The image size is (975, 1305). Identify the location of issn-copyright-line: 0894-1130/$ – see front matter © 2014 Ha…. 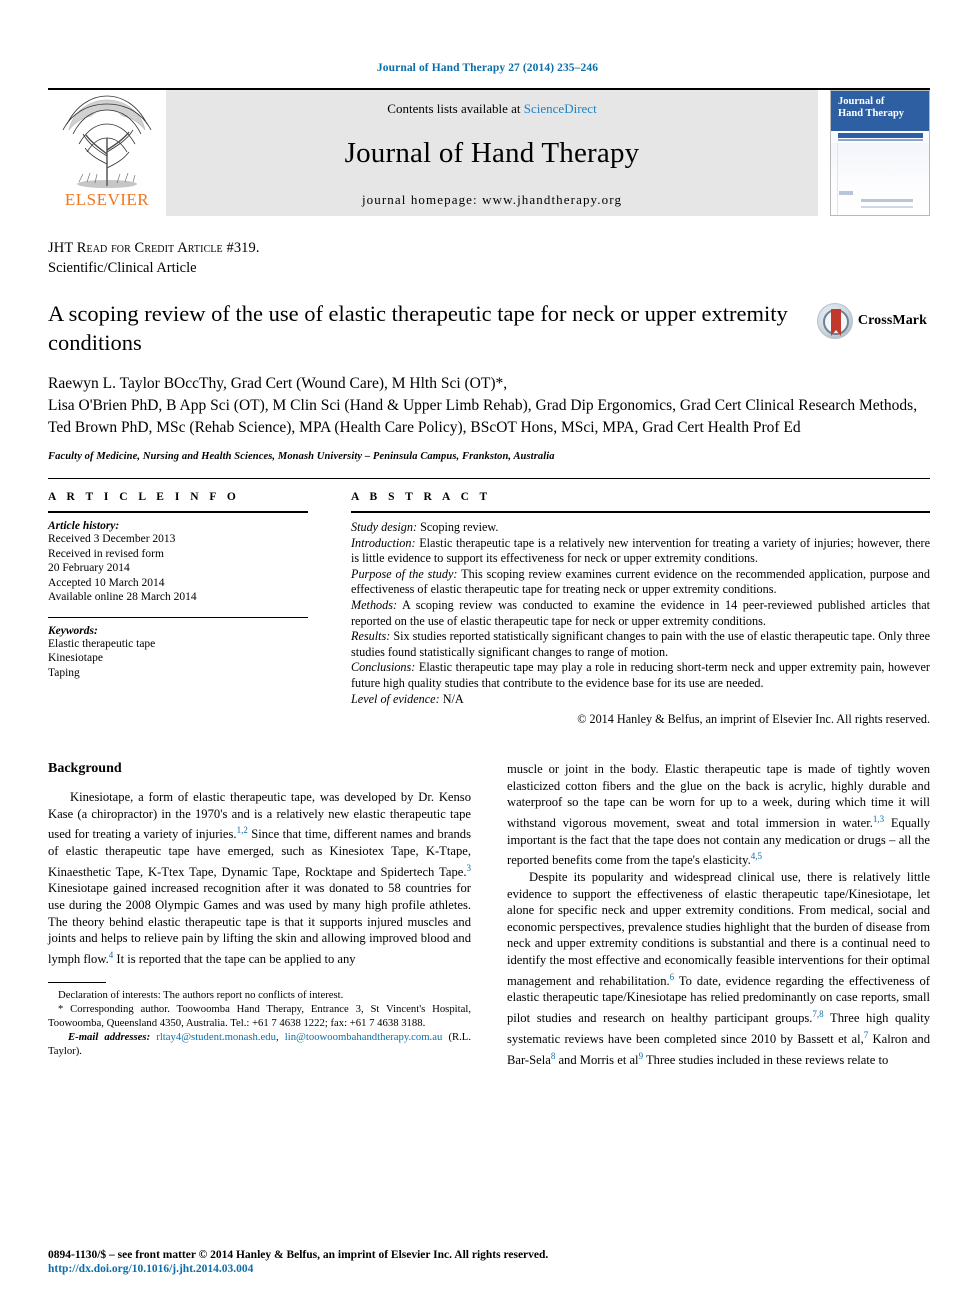
(298, 1255).